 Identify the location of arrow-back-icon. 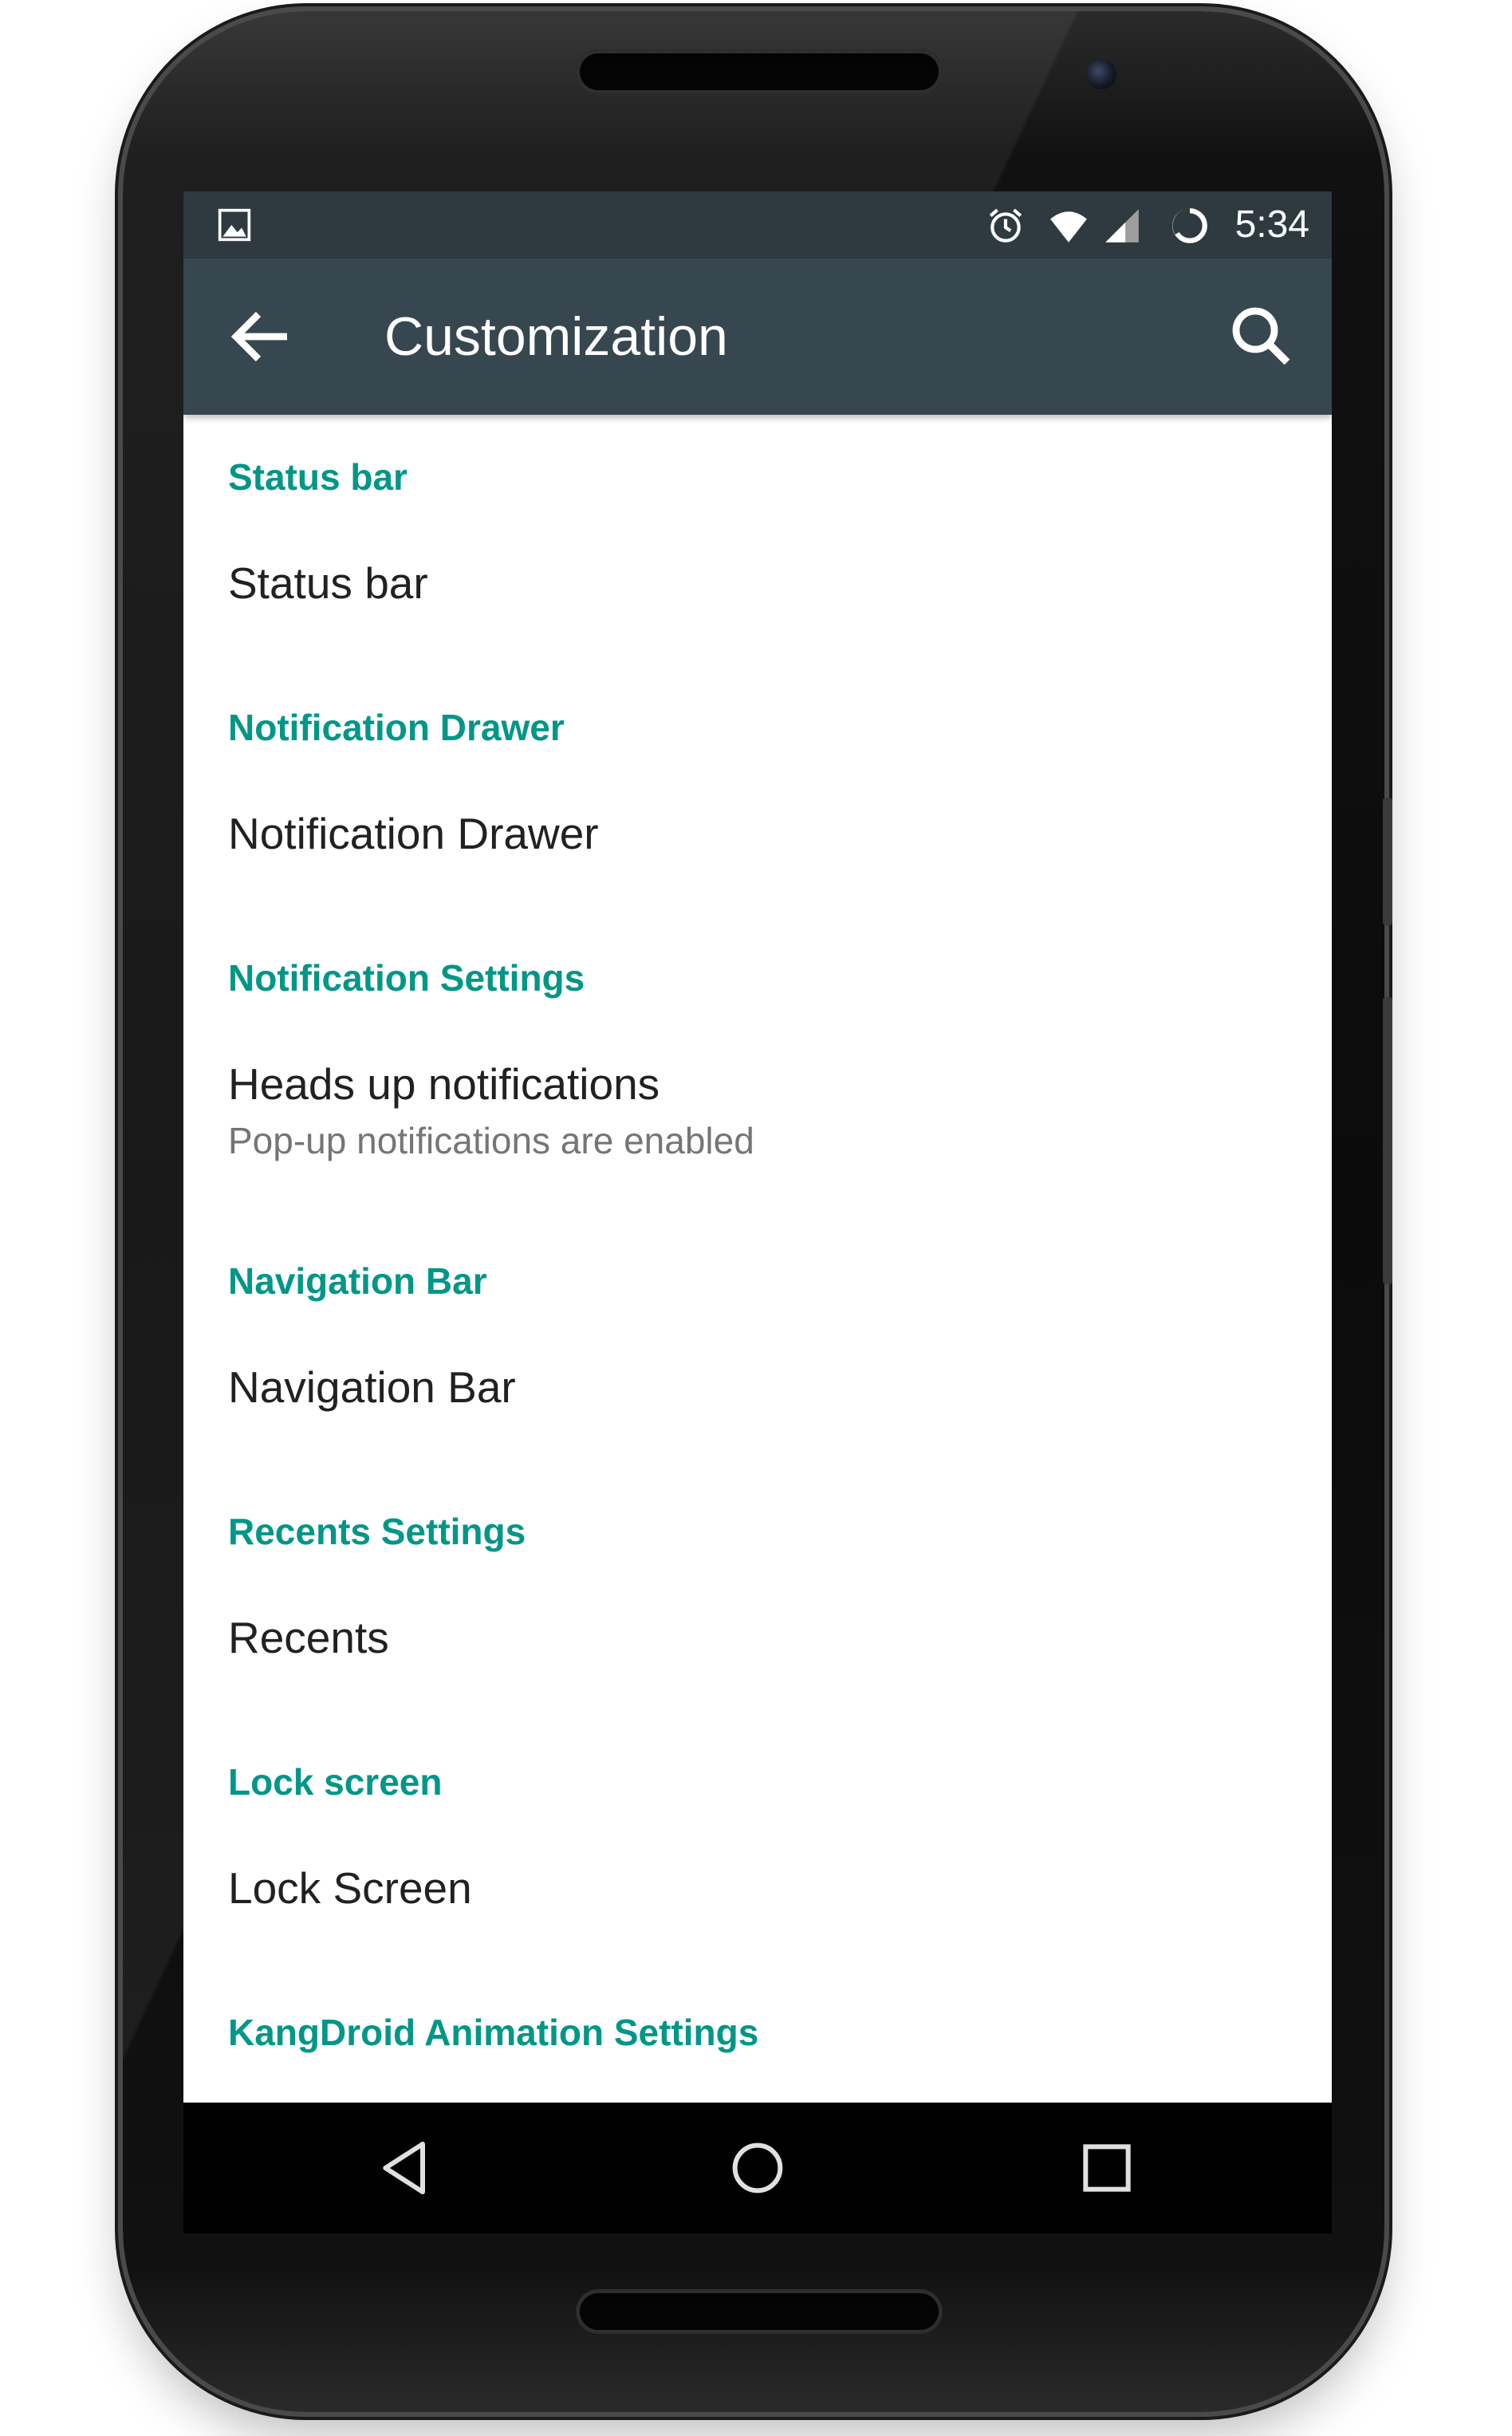
(261, 336).